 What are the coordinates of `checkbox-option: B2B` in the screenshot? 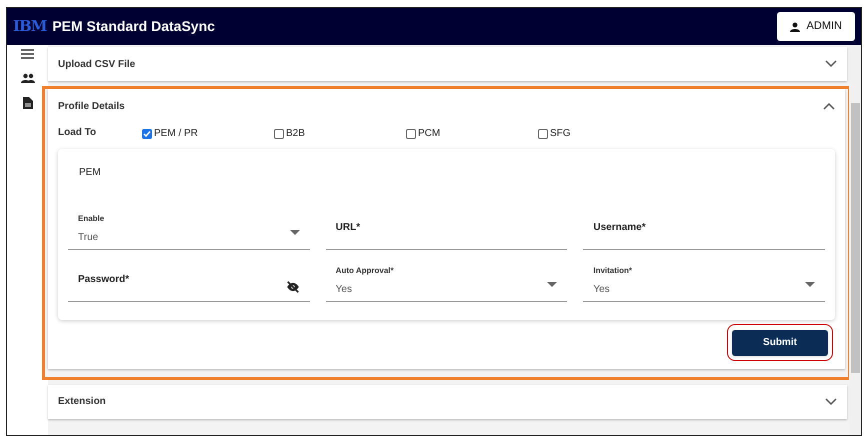 It's located at (340, 133).